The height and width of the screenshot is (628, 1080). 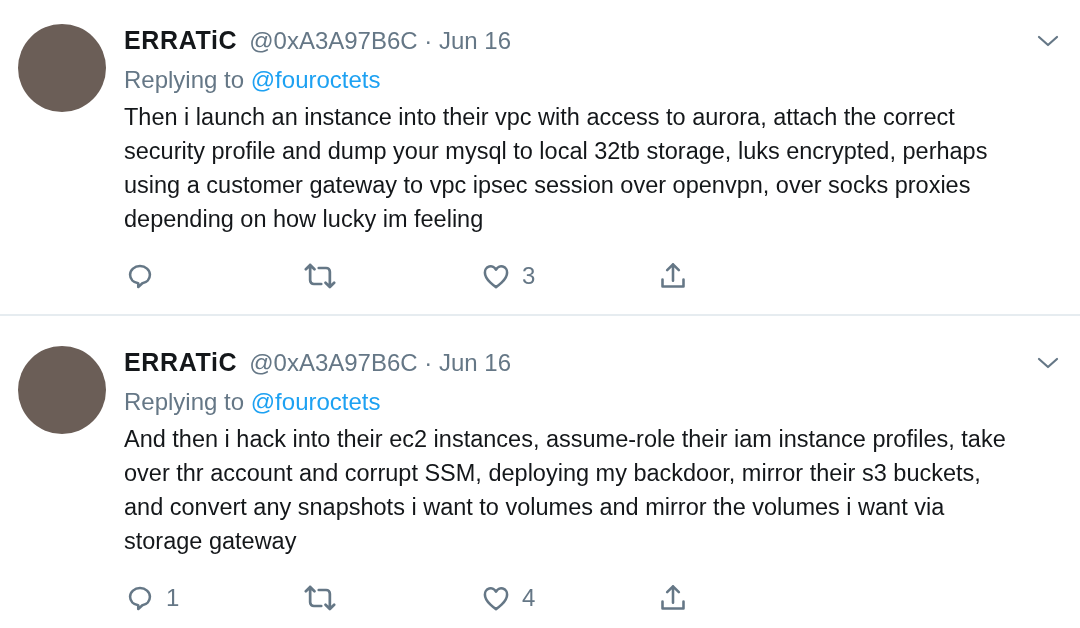 I want to click on reply-count: 1, so click(x=173, y=598).